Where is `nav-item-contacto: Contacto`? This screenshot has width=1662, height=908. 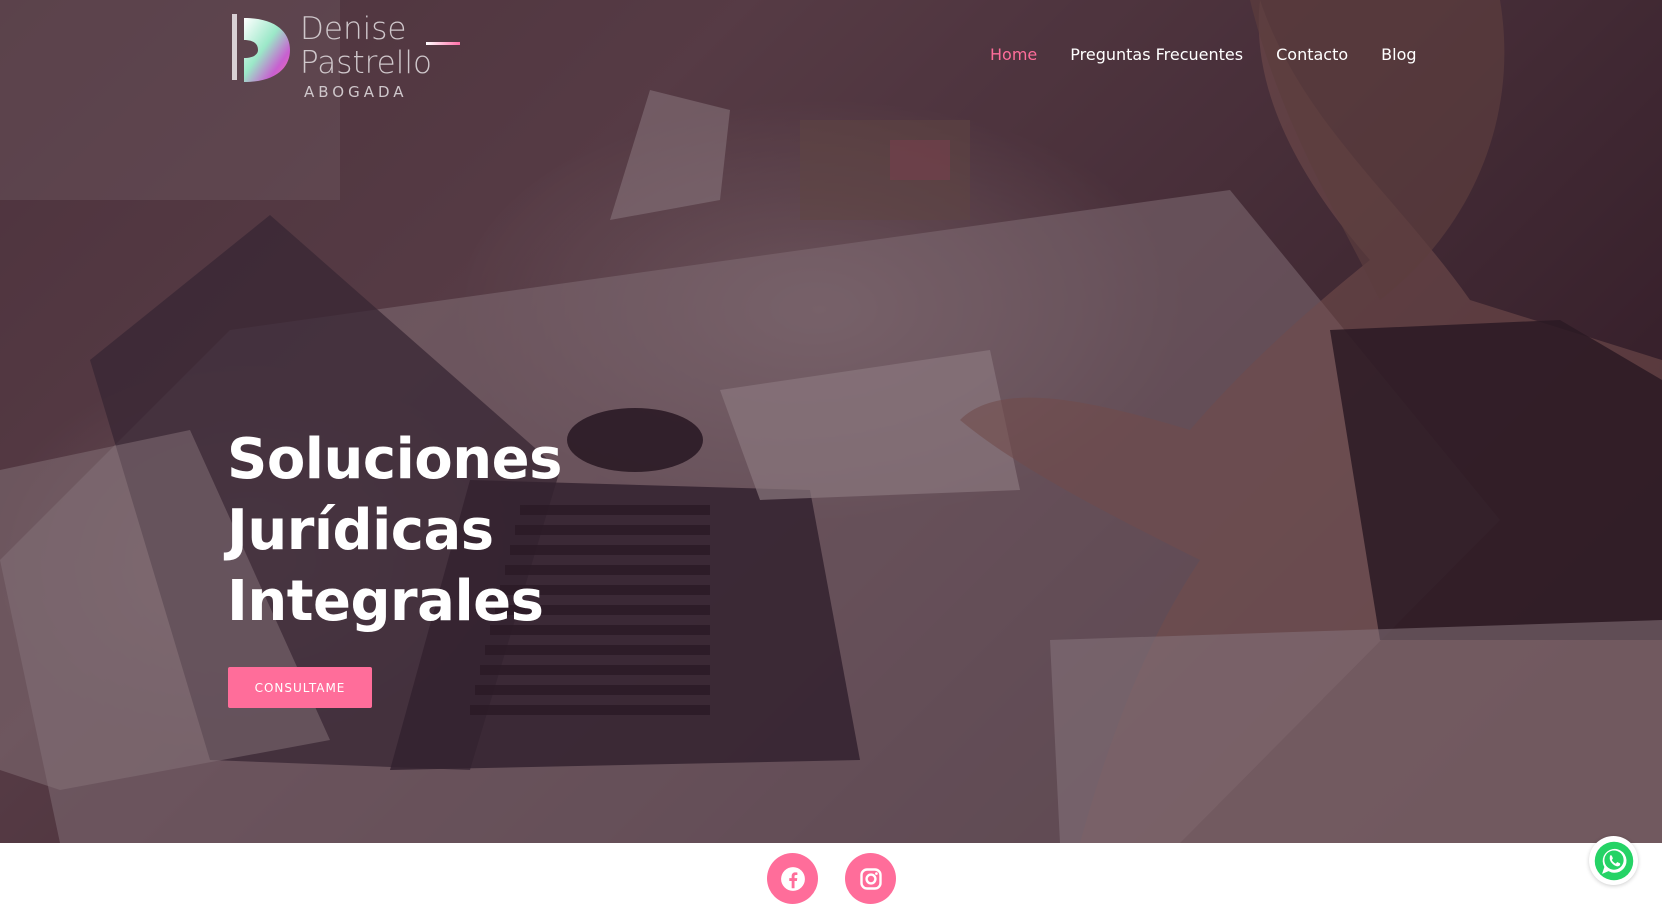
nav-item-contacto: Contacto is located at coordinates (1312, 54).